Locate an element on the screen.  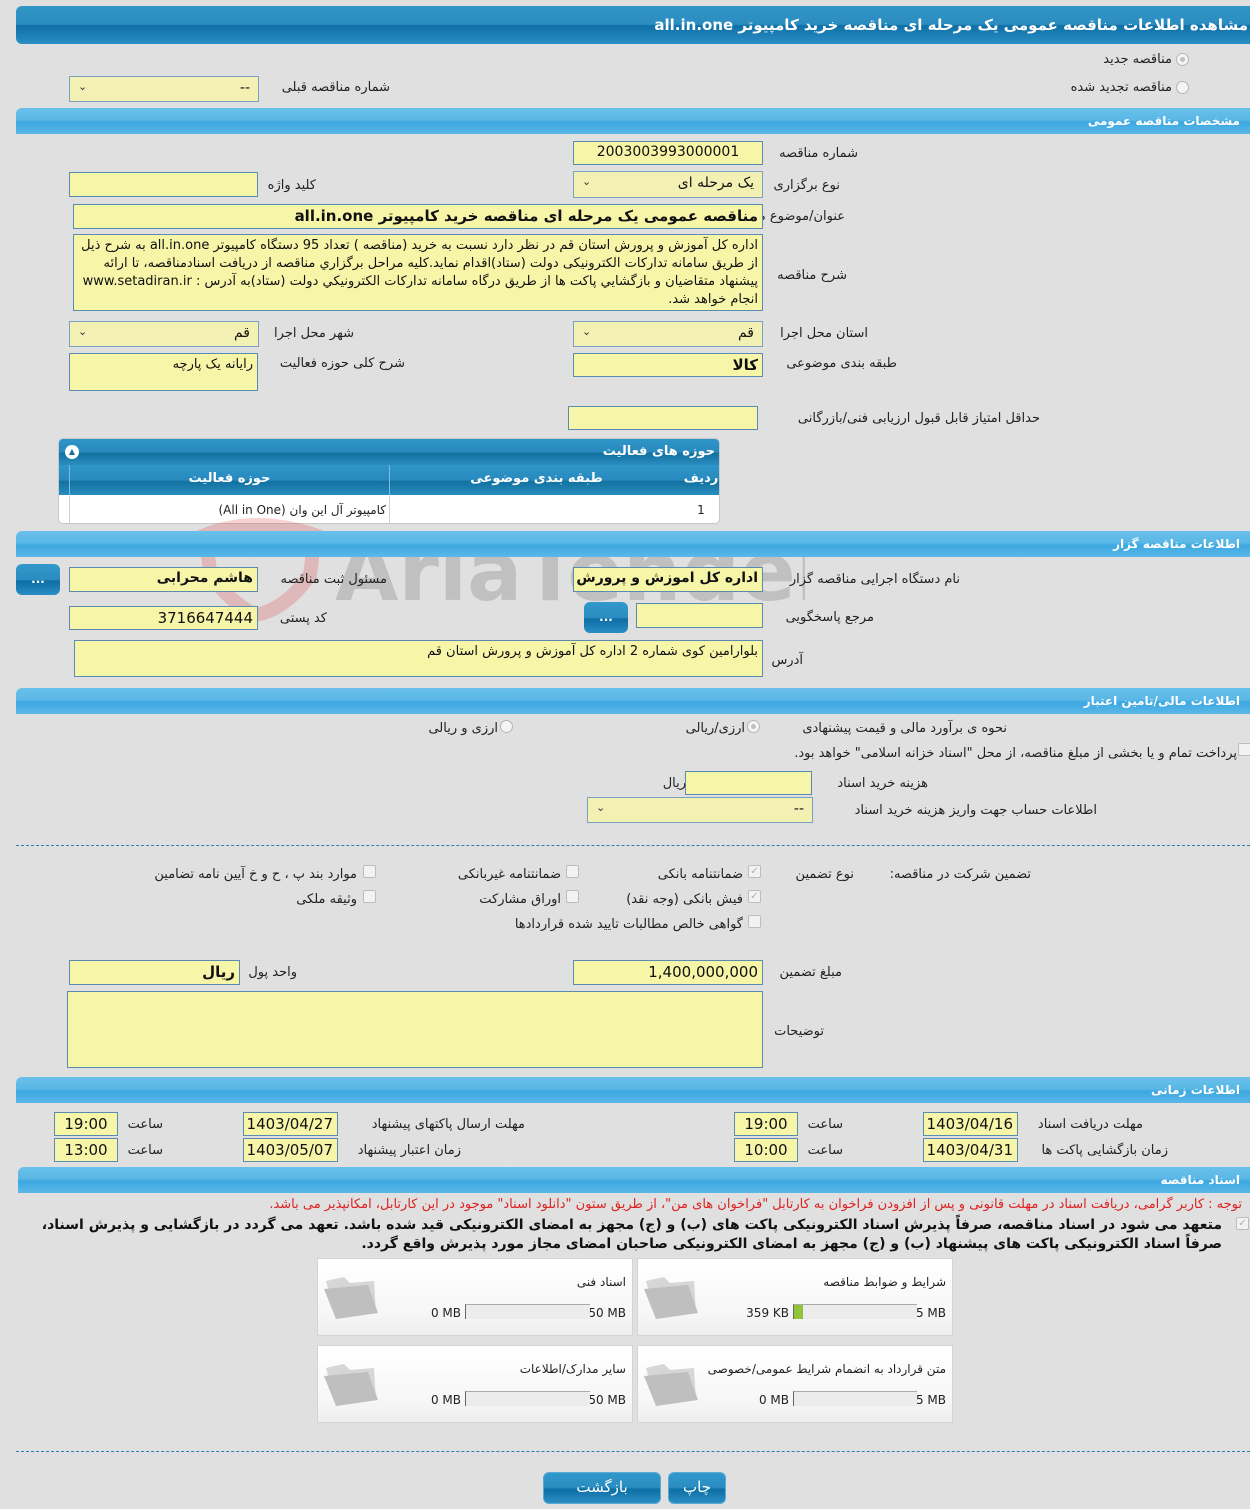
activity-desc-label: شرح کلی حوزه فعالیت is located at coordinates (342, 363).